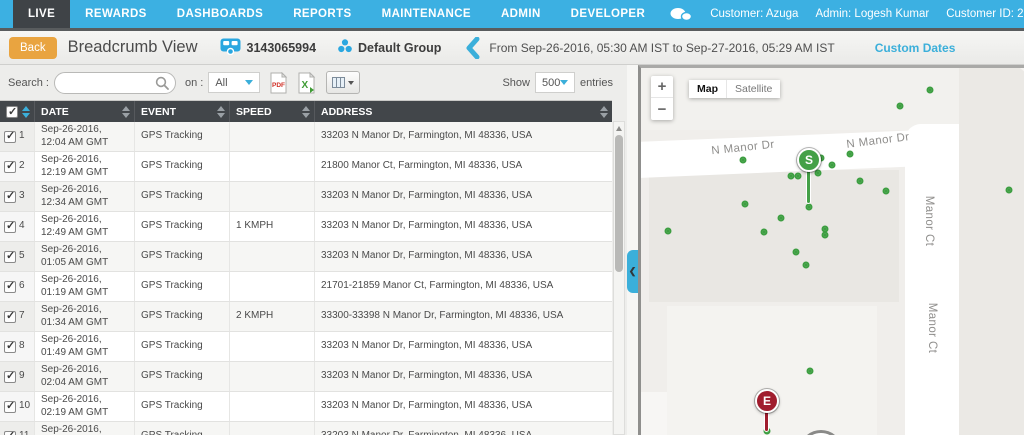 This screenshot has width=1024, height=435. I want to click on row-select-cell: 11, so click(17, 428).